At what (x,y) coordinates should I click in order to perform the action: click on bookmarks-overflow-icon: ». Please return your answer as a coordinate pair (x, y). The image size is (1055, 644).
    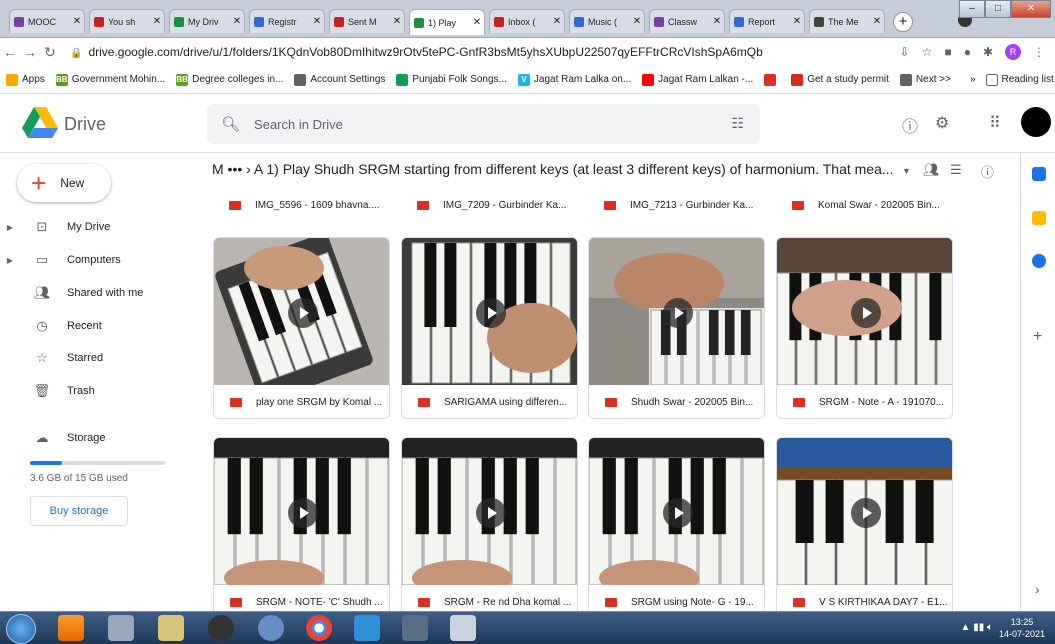
    Looking at the image, I should click on (973, 79).